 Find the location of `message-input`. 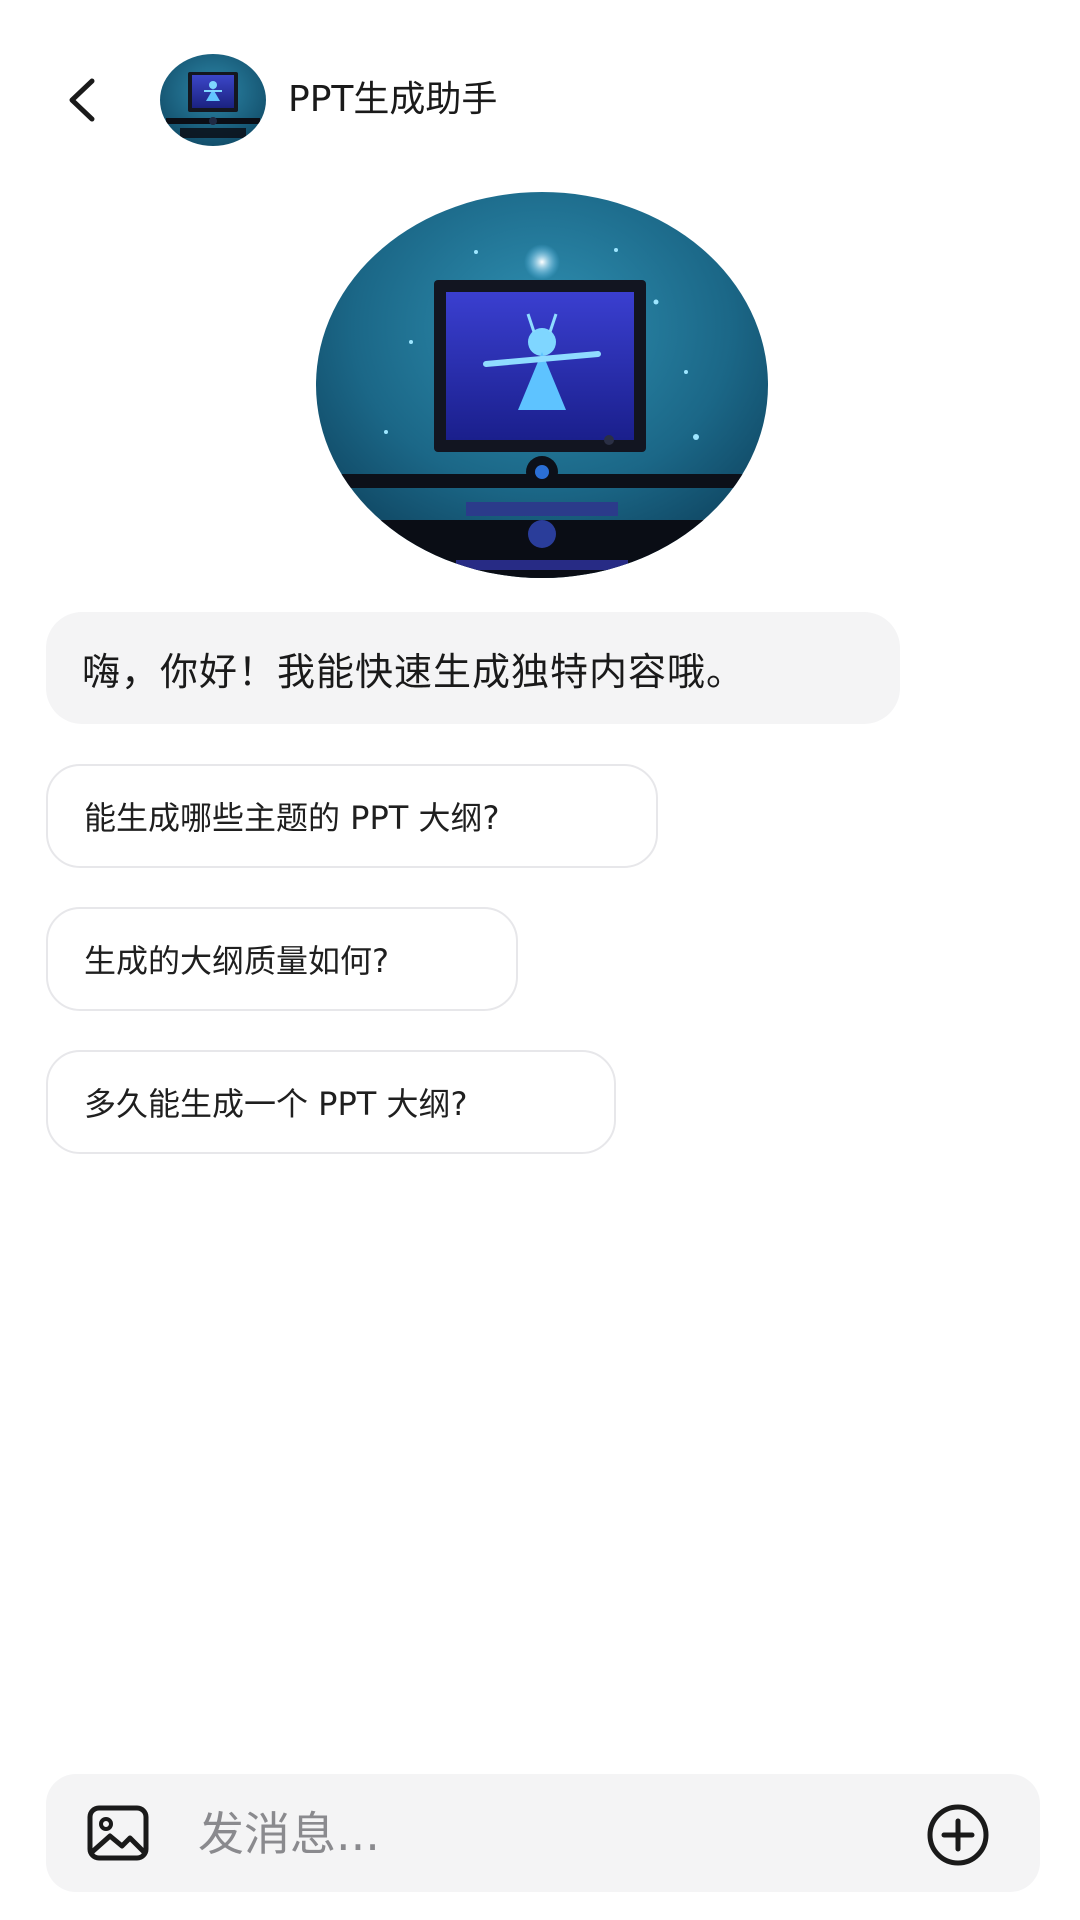

message-input is located at coordinates (558, 1834).